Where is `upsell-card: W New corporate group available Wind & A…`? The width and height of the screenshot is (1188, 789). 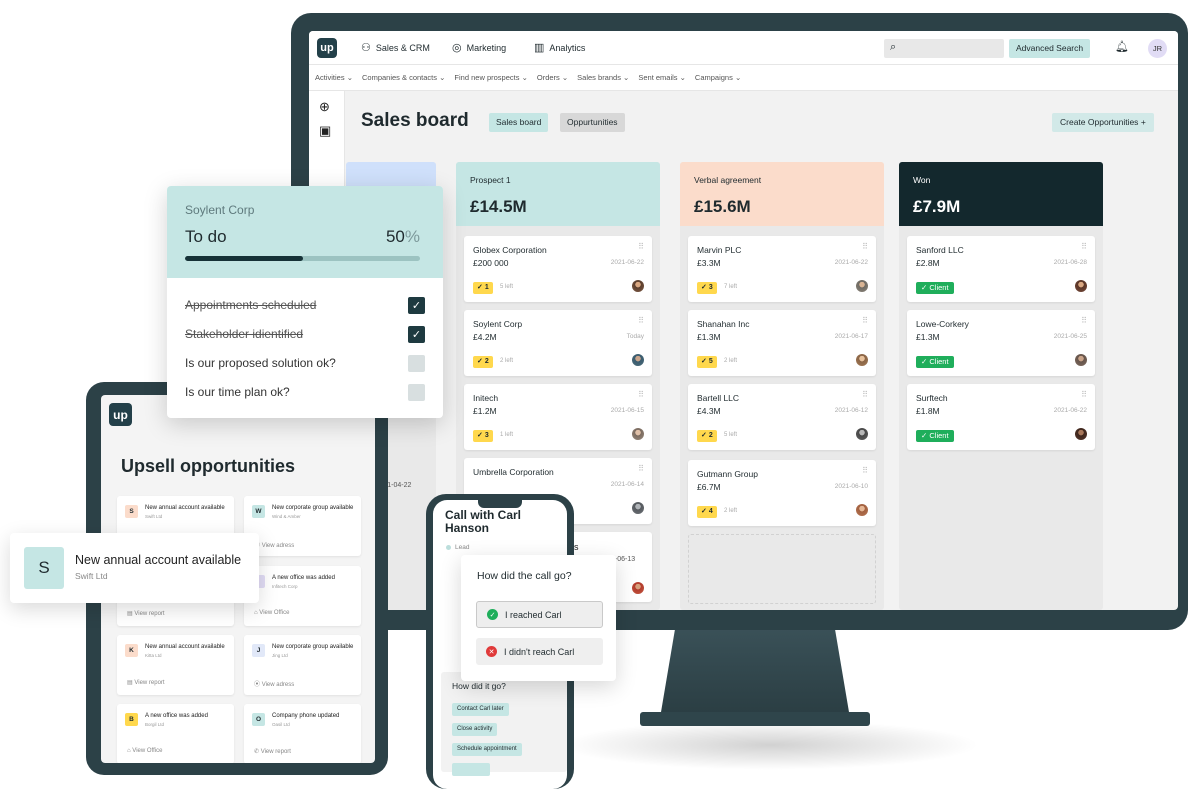 upsell-card: W New corporate group available Wind & A… is located at coordinates (302, 526).